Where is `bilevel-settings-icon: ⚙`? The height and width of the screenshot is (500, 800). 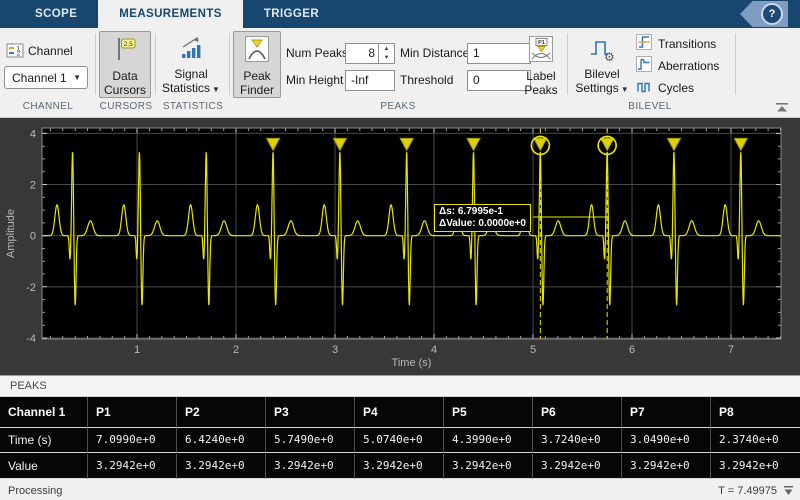 bilevel-settings-icon: ⚙ is located at coordinates (602, 51).